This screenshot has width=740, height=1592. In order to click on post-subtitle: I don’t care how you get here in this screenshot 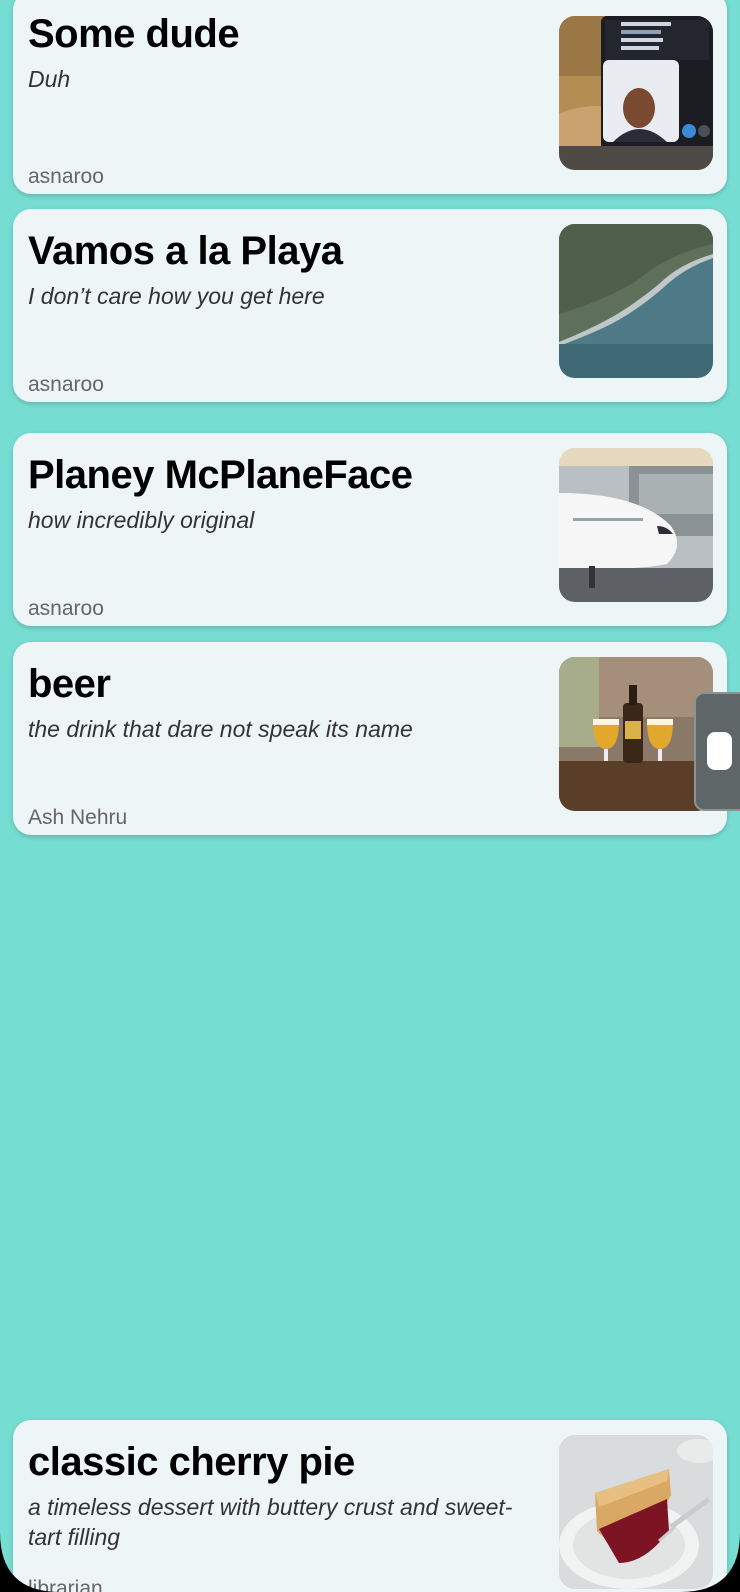, I will do `click(176, 296)`.